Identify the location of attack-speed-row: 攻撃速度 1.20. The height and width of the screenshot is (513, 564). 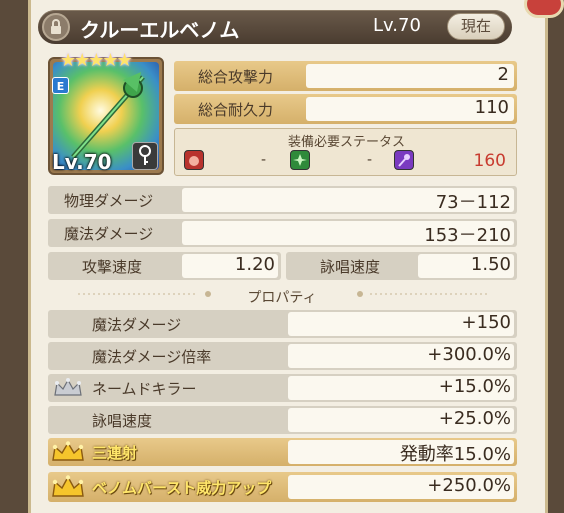
(164, 266).